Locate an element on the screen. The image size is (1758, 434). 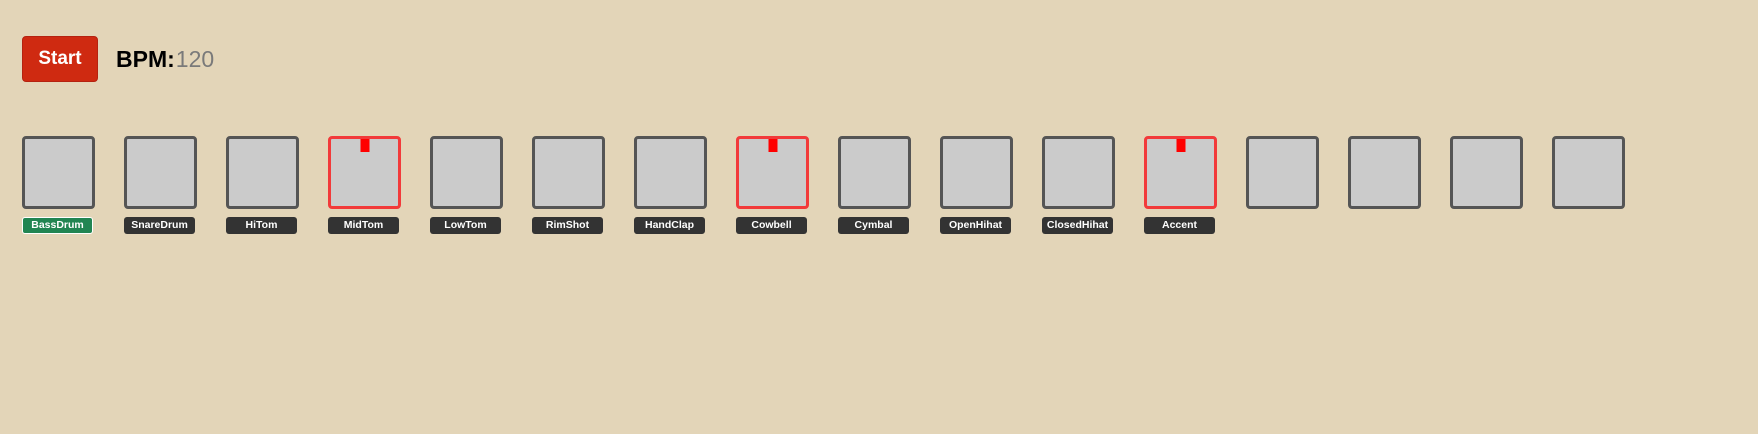
start-button: Start is located at coordinates (60, 59).